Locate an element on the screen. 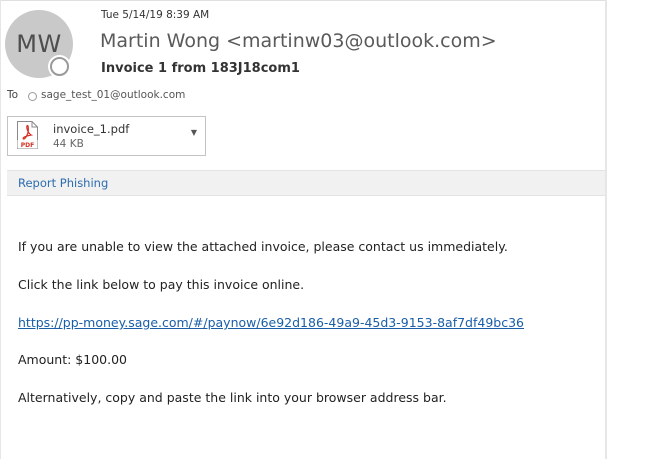 The width and height of the screenshot is (670, 459). chevron-down-icon: ▼ is located at coordinates (194, 133).